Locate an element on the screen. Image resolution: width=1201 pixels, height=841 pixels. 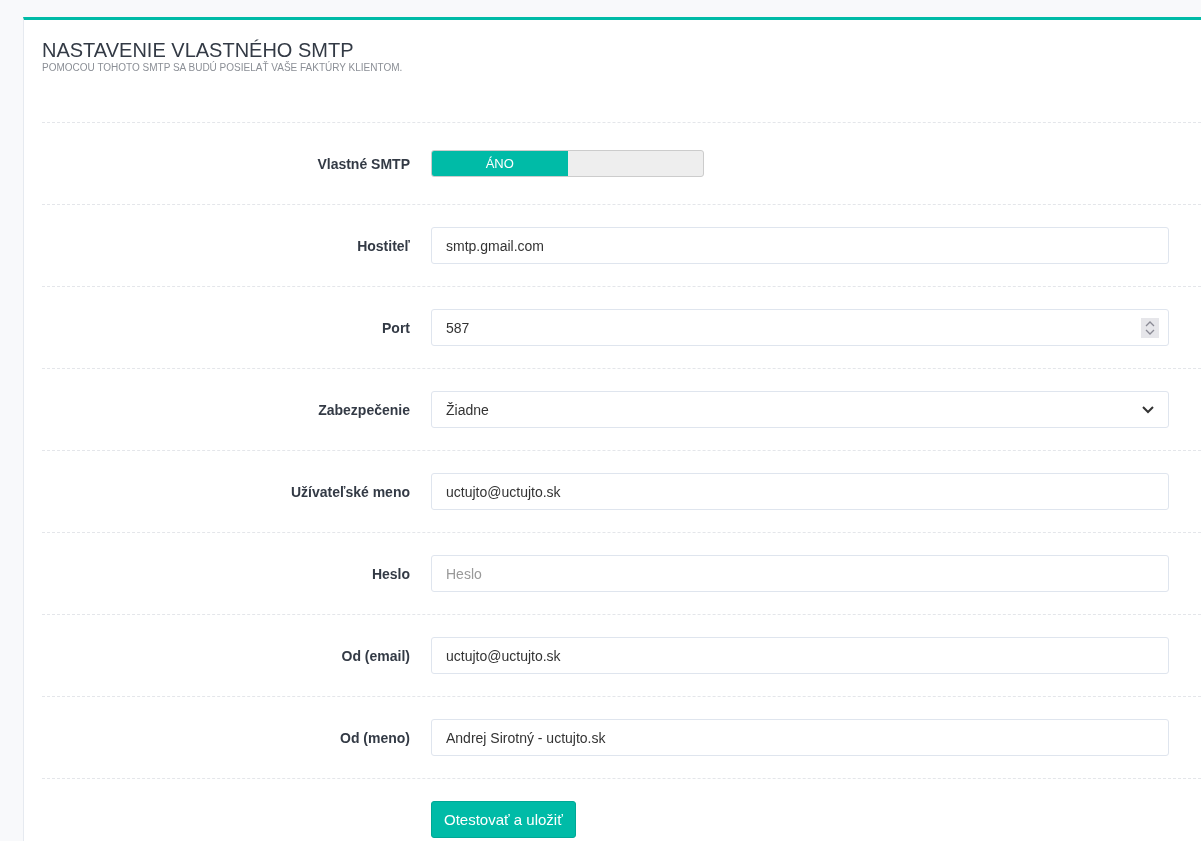
field-label: Zabezpečenie is located at coordinates (363, 409).